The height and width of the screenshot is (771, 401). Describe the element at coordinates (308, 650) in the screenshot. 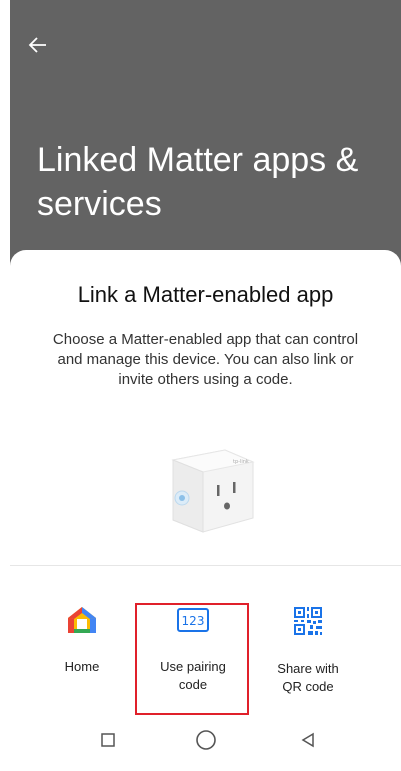

I see `share-qr-code-button: Share with QR code` at that location.